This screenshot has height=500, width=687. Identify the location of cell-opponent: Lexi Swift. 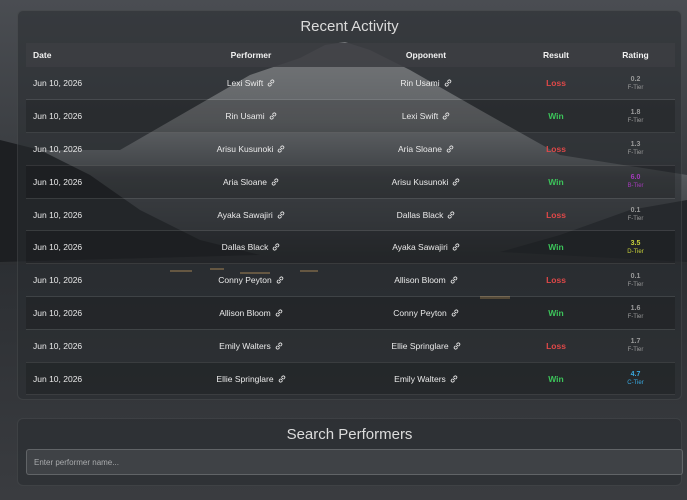
(426, 116).